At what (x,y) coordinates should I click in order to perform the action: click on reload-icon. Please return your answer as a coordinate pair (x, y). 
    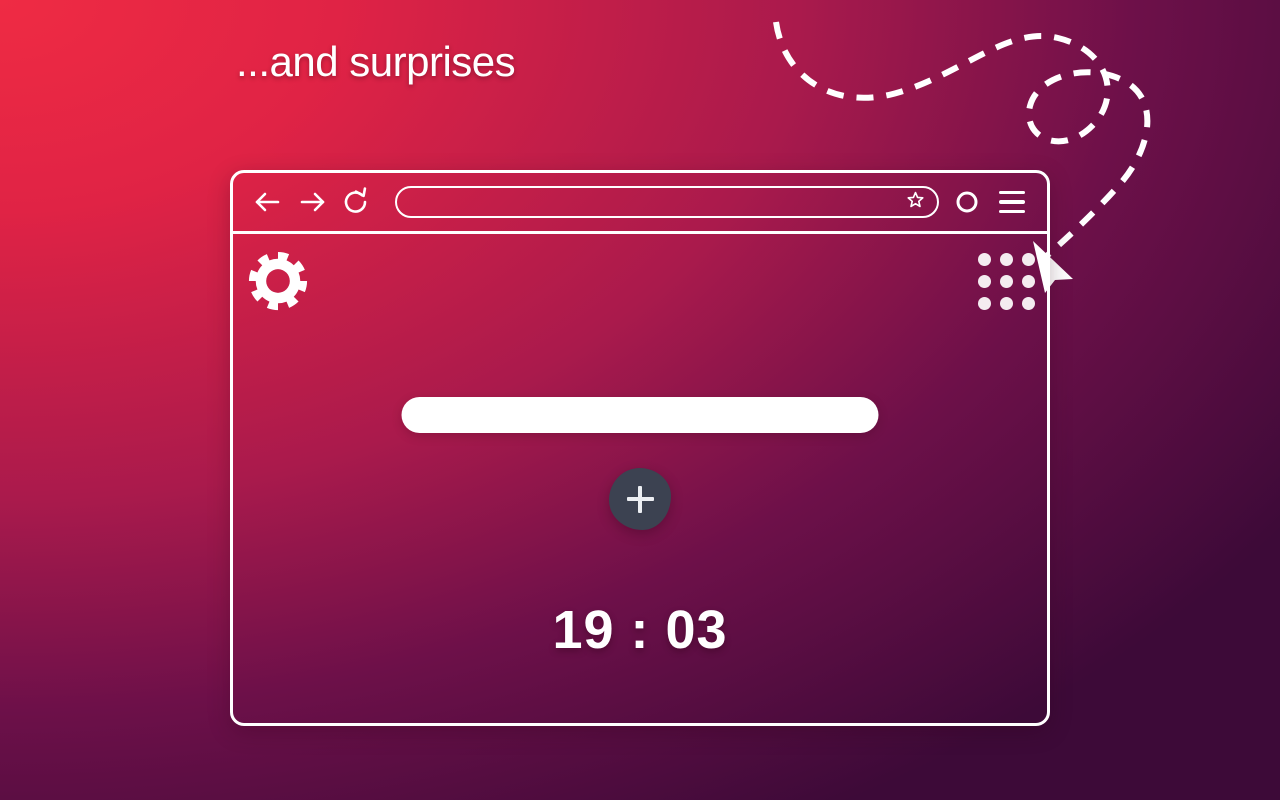
    Looking at the image, I should click on (356, 202).